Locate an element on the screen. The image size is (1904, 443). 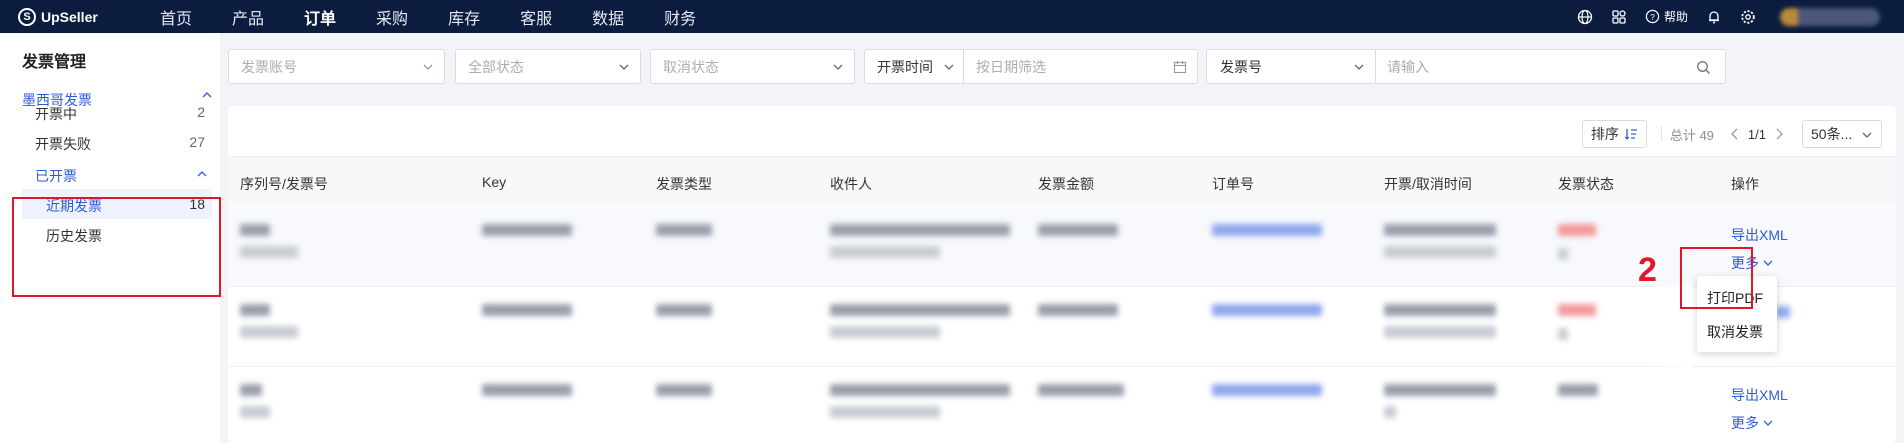
more-label: 更多 is located at coordinates (1745, 423).